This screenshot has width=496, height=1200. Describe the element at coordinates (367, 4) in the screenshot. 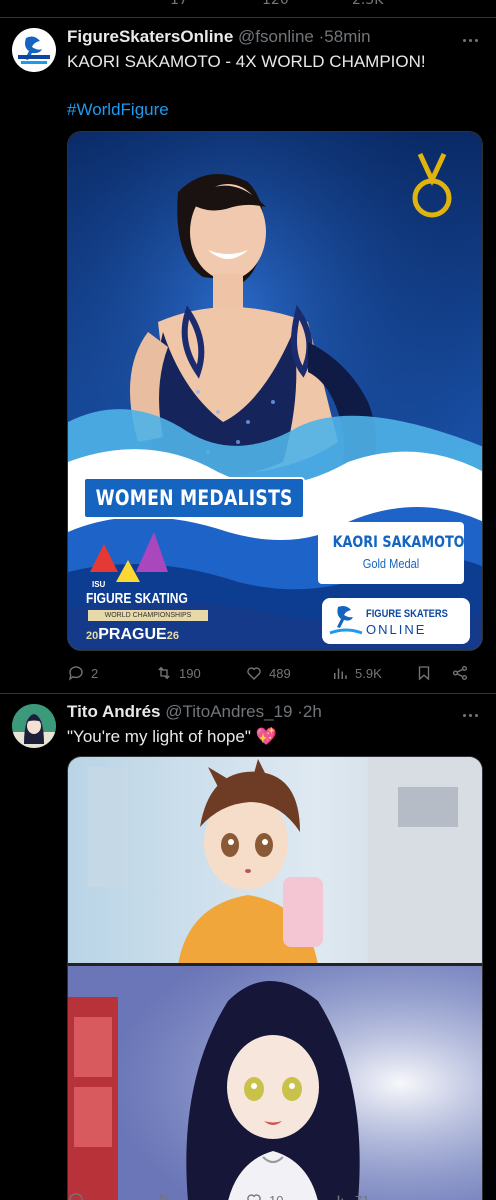

I see `view-count: 2.5K` at that location.